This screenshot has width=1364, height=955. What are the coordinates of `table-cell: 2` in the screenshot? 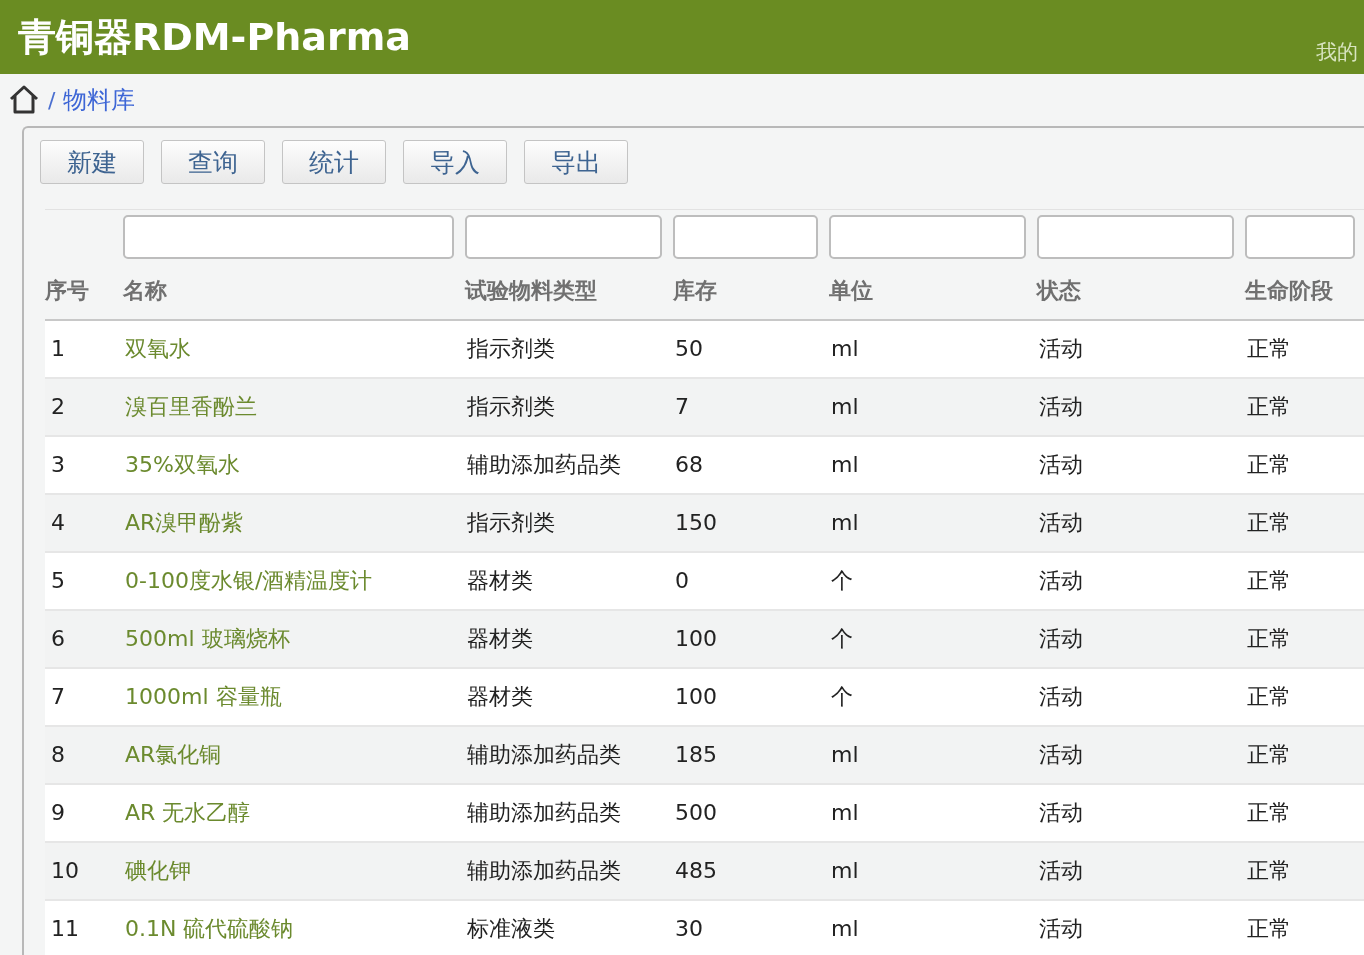 It's located at (84, 406).